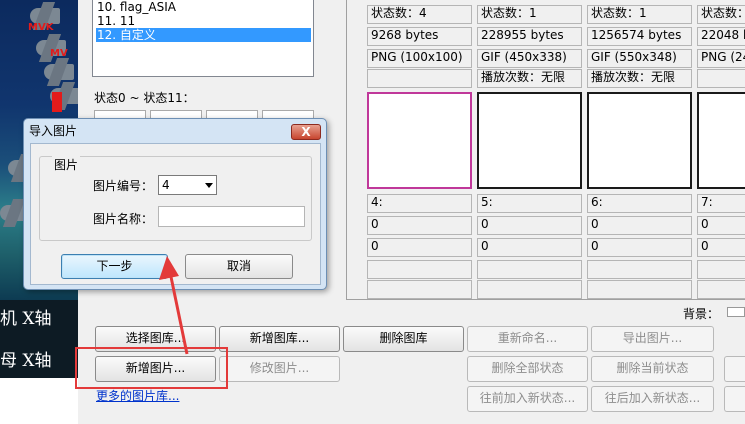 This screenshot has height=424, width=745. What do you see at coordinates (701, 314) in the screenshot?
I see `background-label: 背景：` at bounding box center [701, 314].